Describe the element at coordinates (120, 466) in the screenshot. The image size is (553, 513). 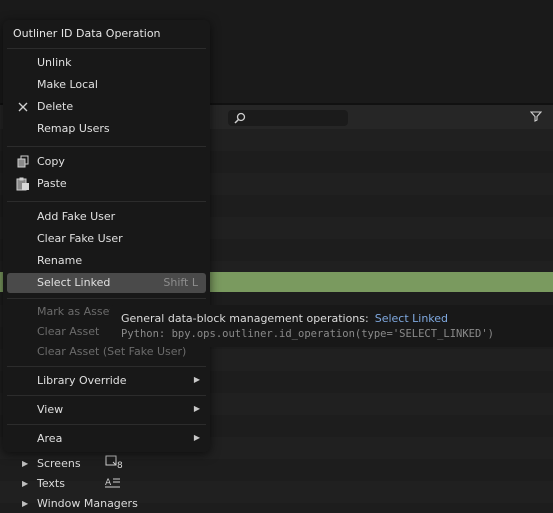
I see `screens-count-badge: 8` at that location.